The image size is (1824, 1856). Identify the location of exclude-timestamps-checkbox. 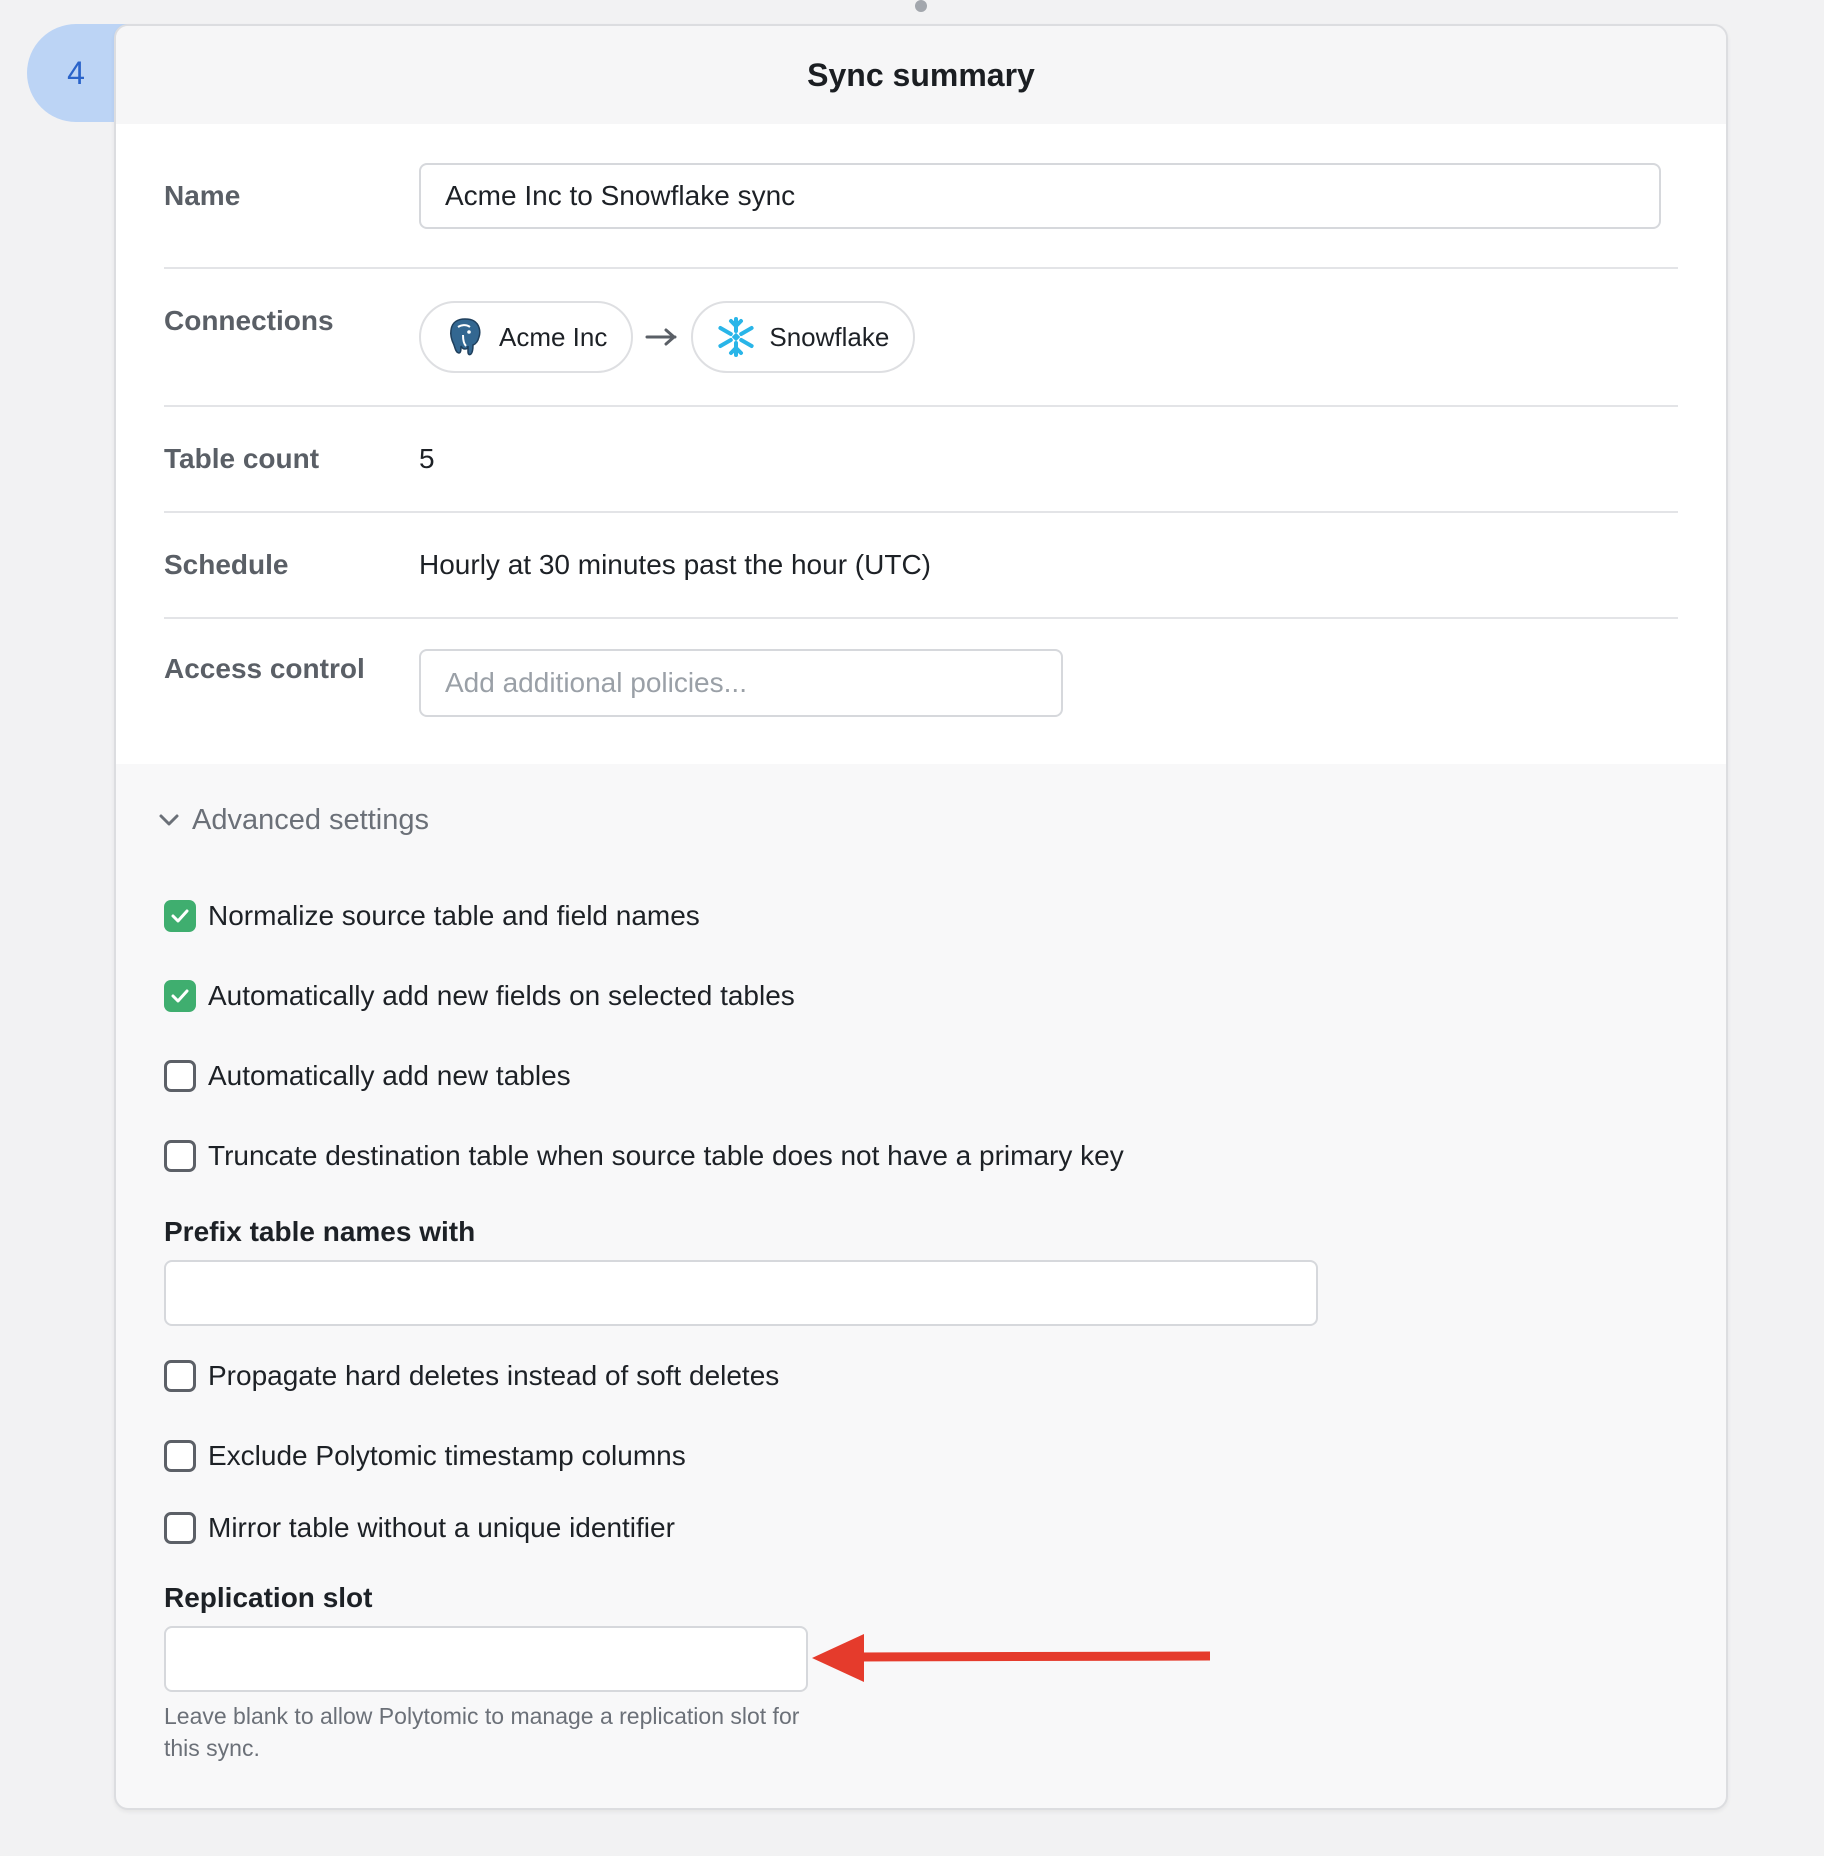
(180, 1456).